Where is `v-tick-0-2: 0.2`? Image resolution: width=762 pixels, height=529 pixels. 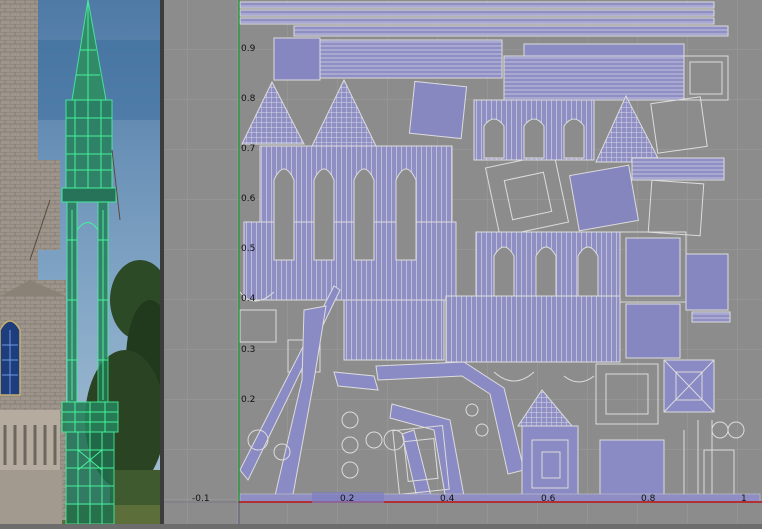 v-tick-0-2: 0.2 is located at coordinates (248, 400).